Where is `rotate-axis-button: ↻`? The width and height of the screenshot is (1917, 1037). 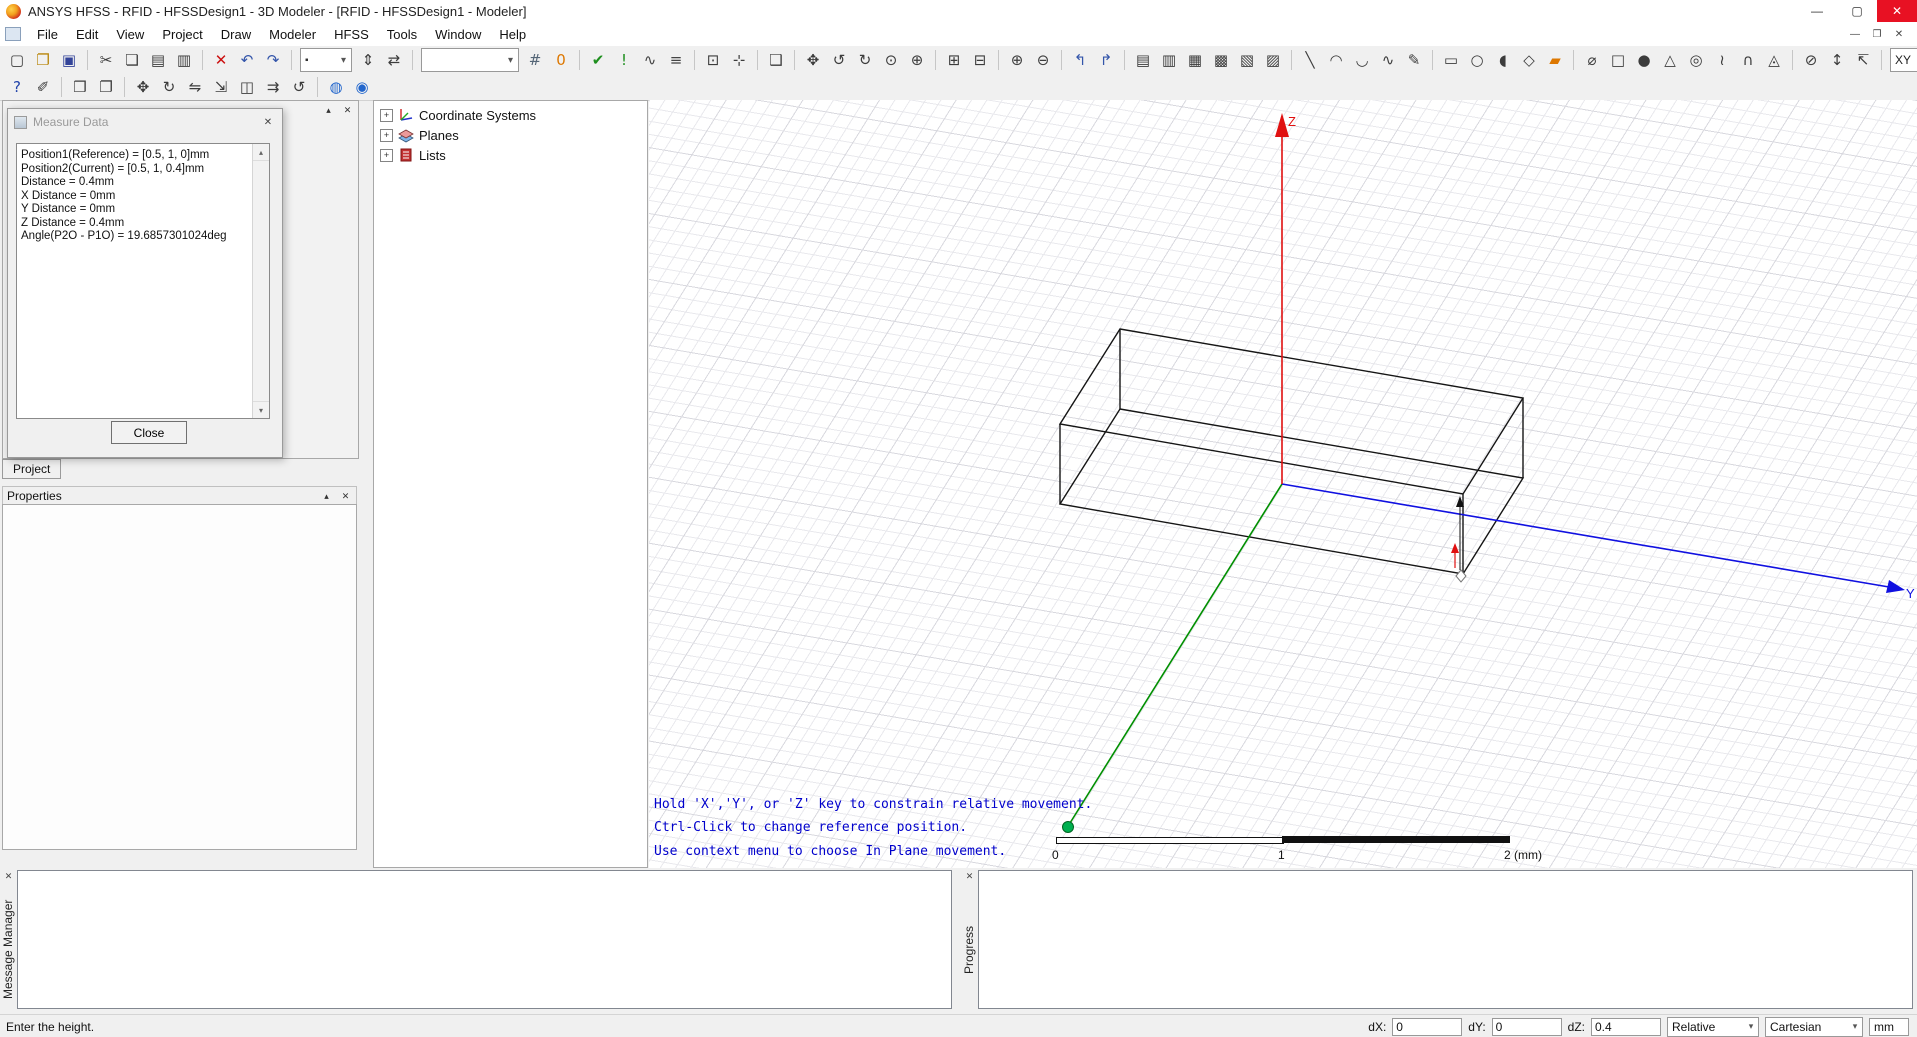 rotate-axis-button: ↻ is located at coordinates (865, 60).